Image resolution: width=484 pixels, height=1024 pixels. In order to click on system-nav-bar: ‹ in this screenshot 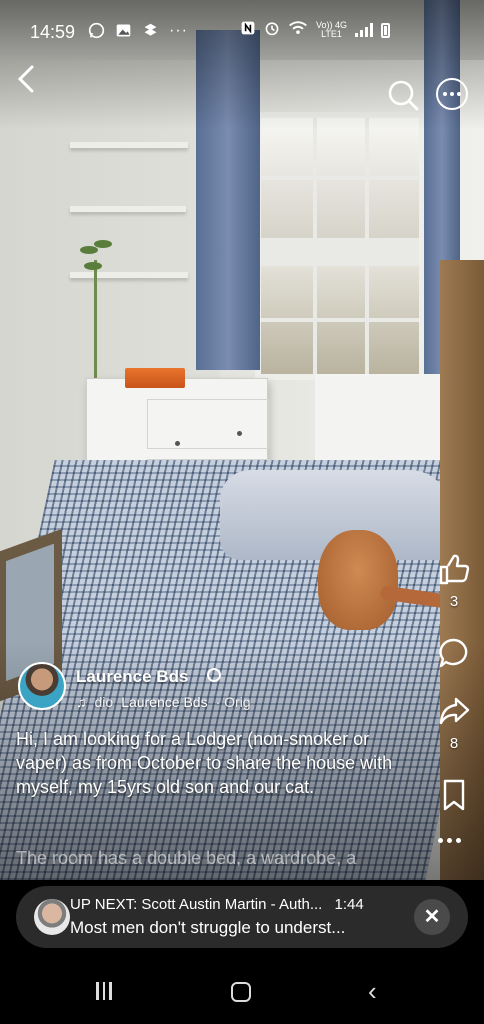, I will do `click(242, 992)`.